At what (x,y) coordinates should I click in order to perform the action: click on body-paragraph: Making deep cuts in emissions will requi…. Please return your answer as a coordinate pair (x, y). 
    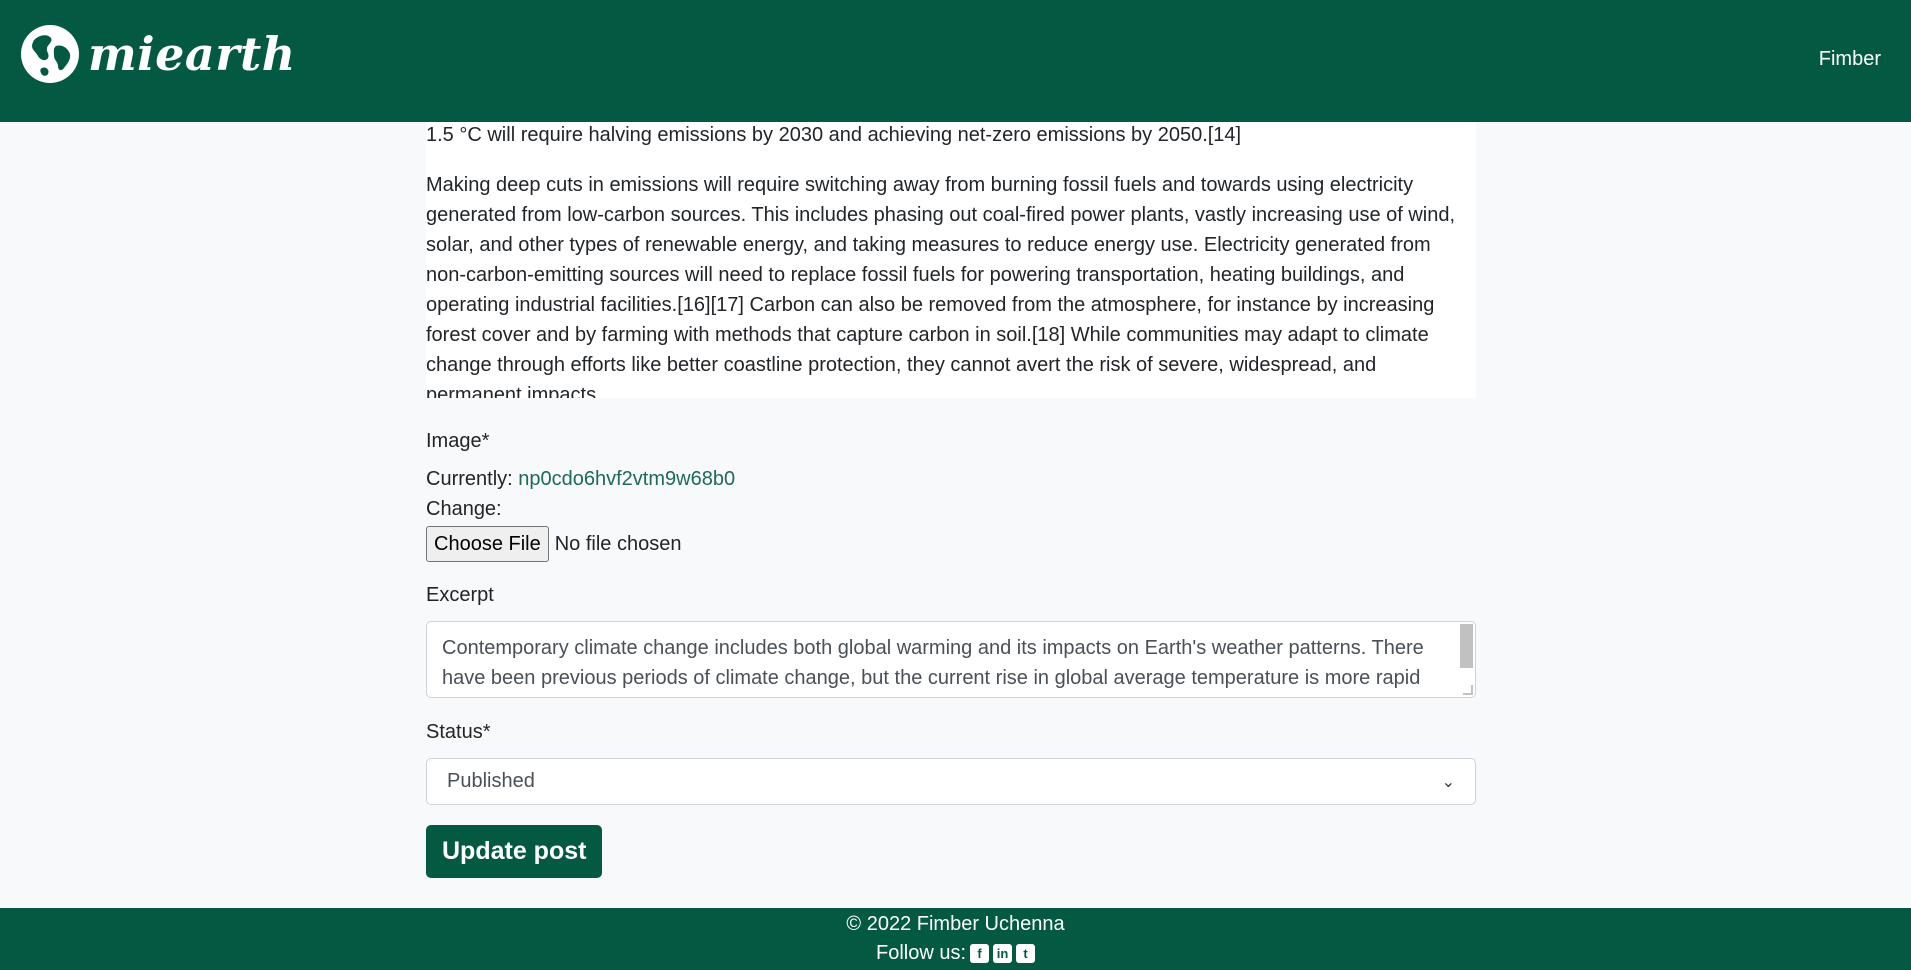
    Looking at the image, I should click on (941, 286).